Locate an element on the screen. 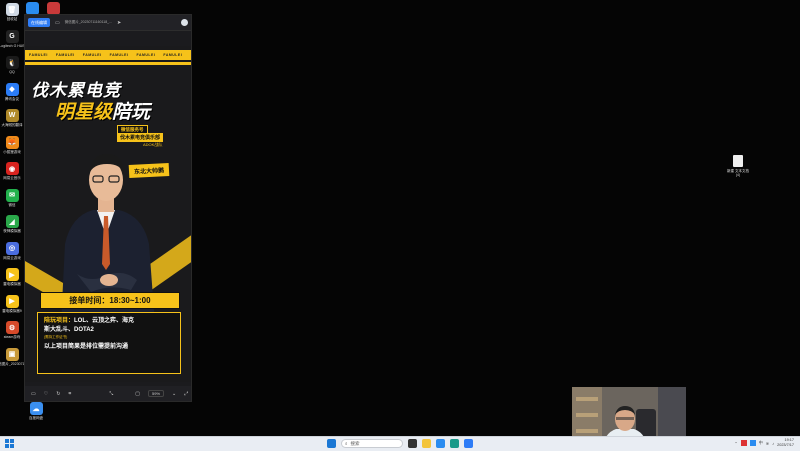 This screenshot has width=800, height=451. shortcut-icon: ◎ is located at coordinates (12, 248).